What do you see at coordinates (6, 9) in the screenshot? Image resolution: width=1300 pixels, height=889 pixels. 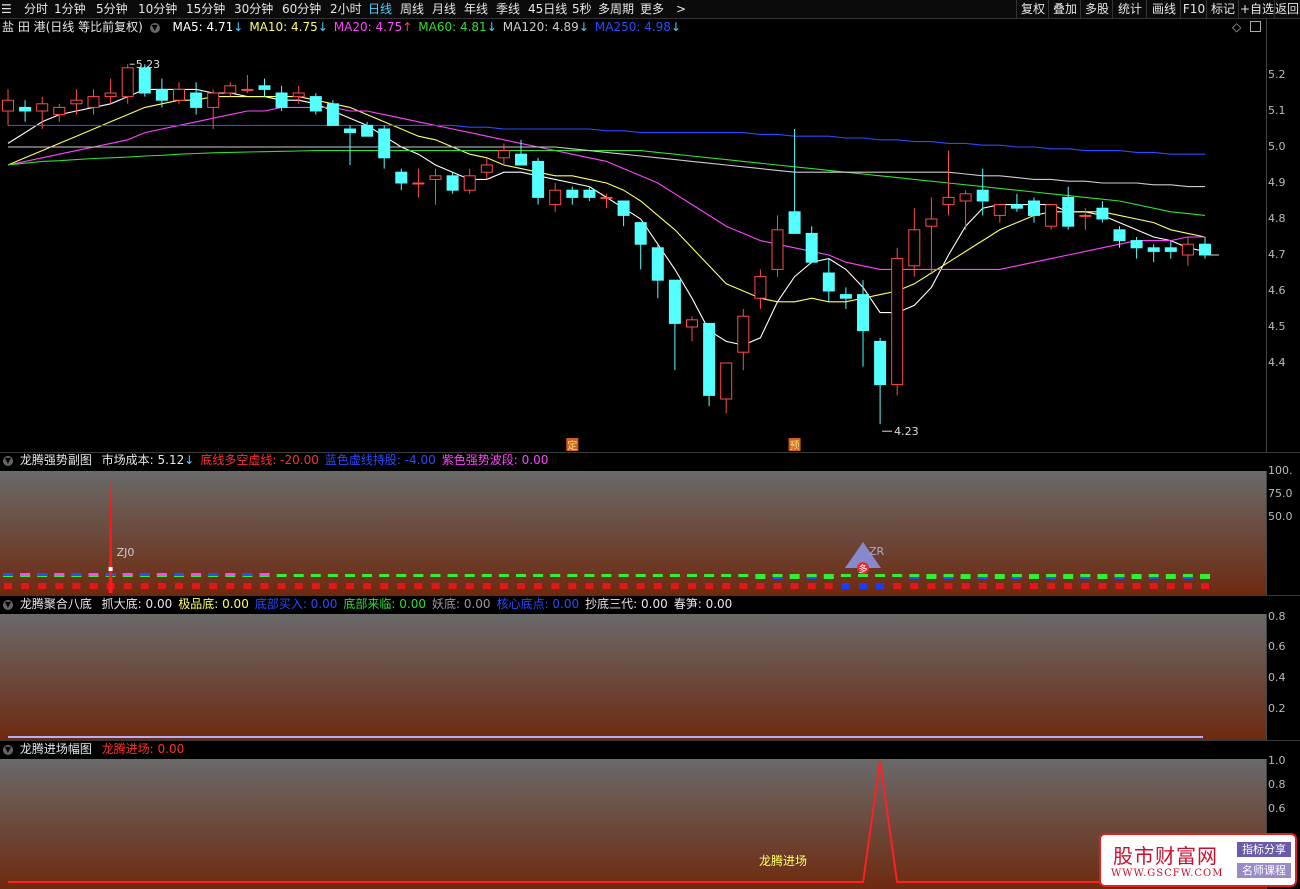 I see `menu-button: ☰` at bounding box center [6, 9].